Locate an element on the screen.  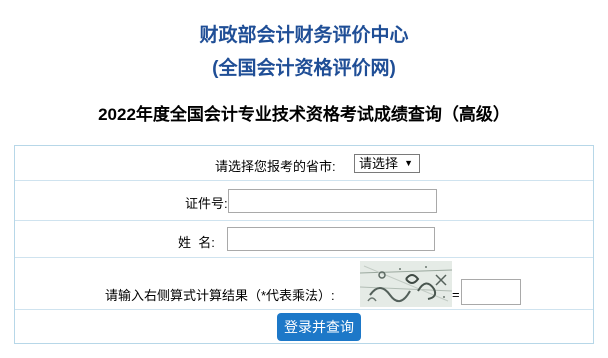
site-name: (全国会计资格评价网) is located at coordinates (304, 68).